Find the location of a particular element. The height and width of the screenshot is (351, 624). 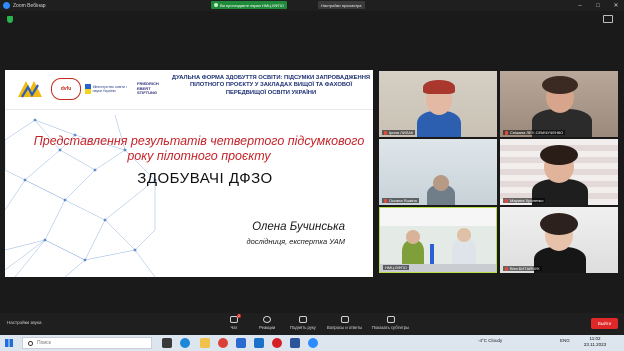

title-bar: Zoom Вебінар is located at coordinates (312, 5).